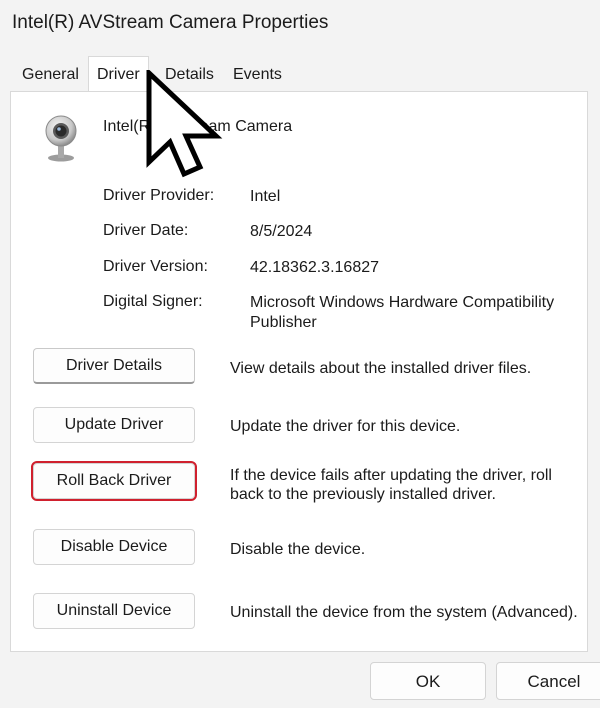 The width and height of the screenshot is (600, 708). What do you see at coordinates (114, 366) in the screenshot?
I see `driver-details-button: Driver Details` at bounding box center [114, 366].